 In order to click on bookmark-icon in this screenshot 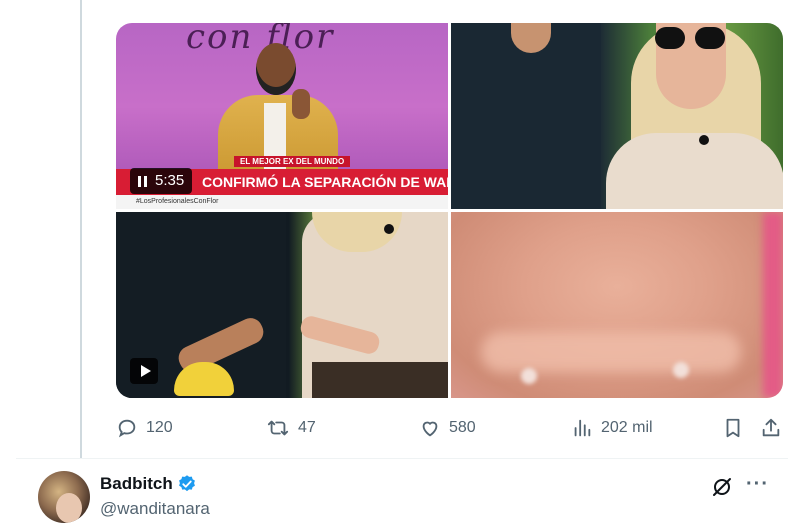, I will do `click(733, 428)`.